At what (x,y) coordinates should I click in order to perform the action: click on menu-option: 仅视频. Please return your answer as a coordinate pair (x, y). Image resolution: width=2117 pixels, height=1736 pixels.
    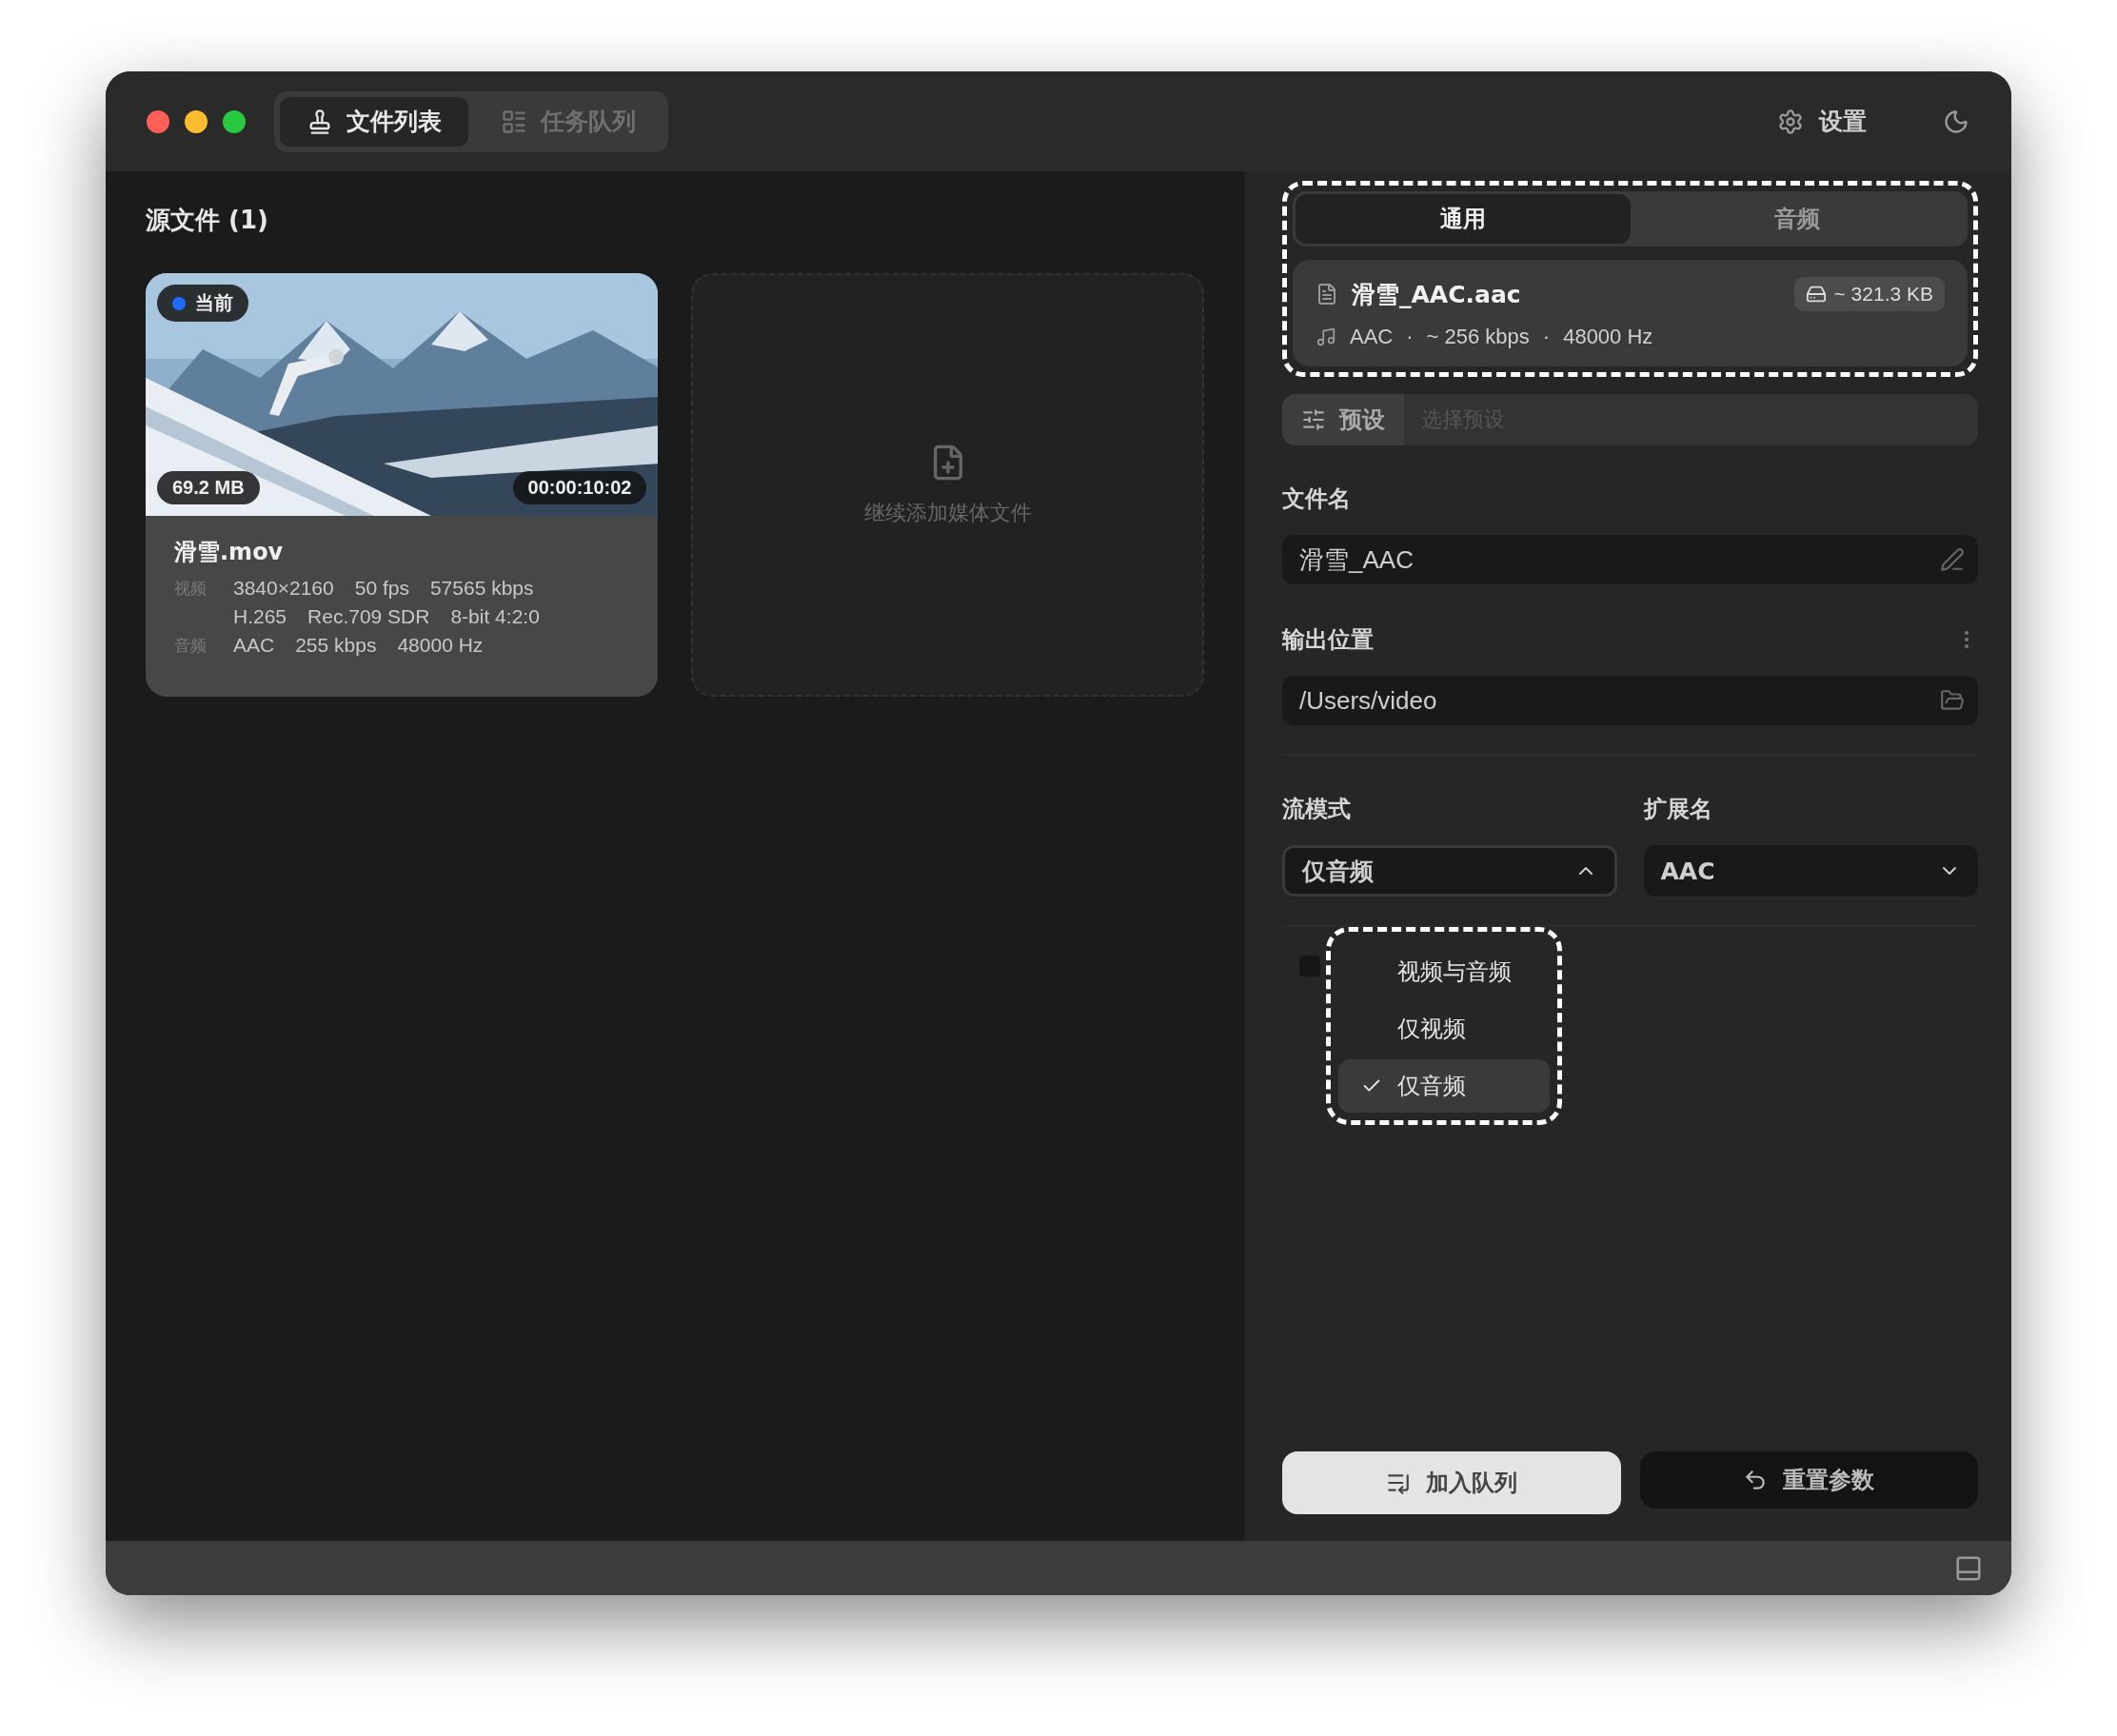
    Looking at the image, I should click on (1444, 1028).